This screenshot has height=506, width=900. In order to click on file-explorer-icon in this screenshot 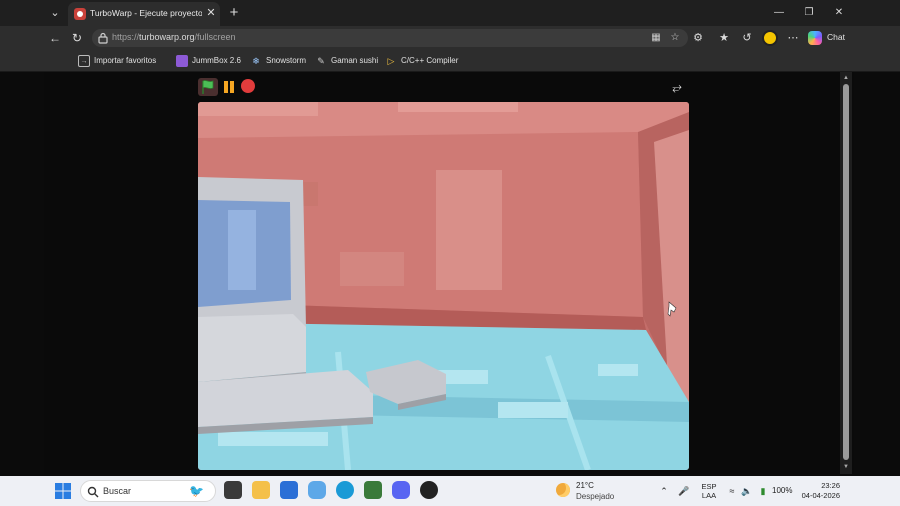, I will do `click(261, 490)`.